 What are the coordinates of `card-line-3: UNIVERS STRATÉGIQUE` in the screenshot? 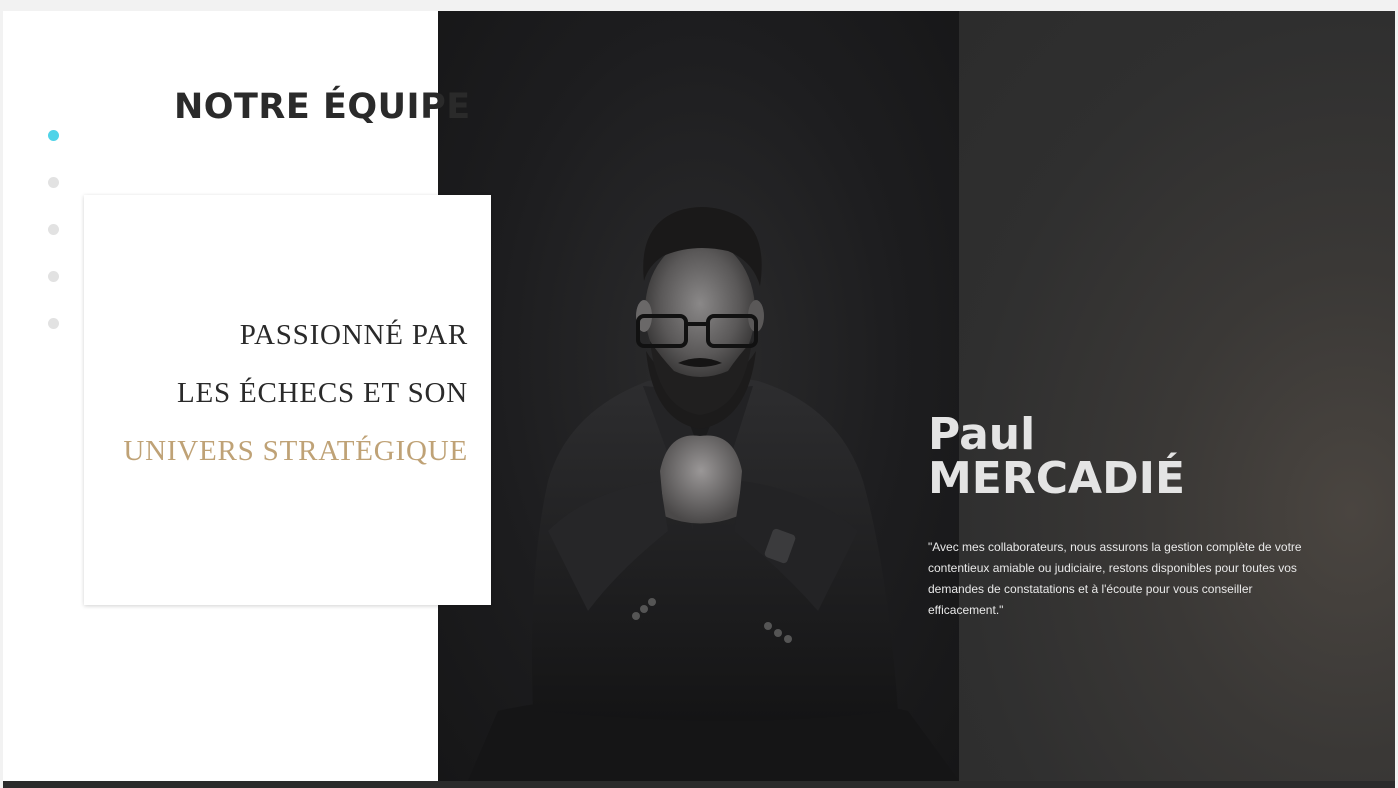 It's located at (295, 451).